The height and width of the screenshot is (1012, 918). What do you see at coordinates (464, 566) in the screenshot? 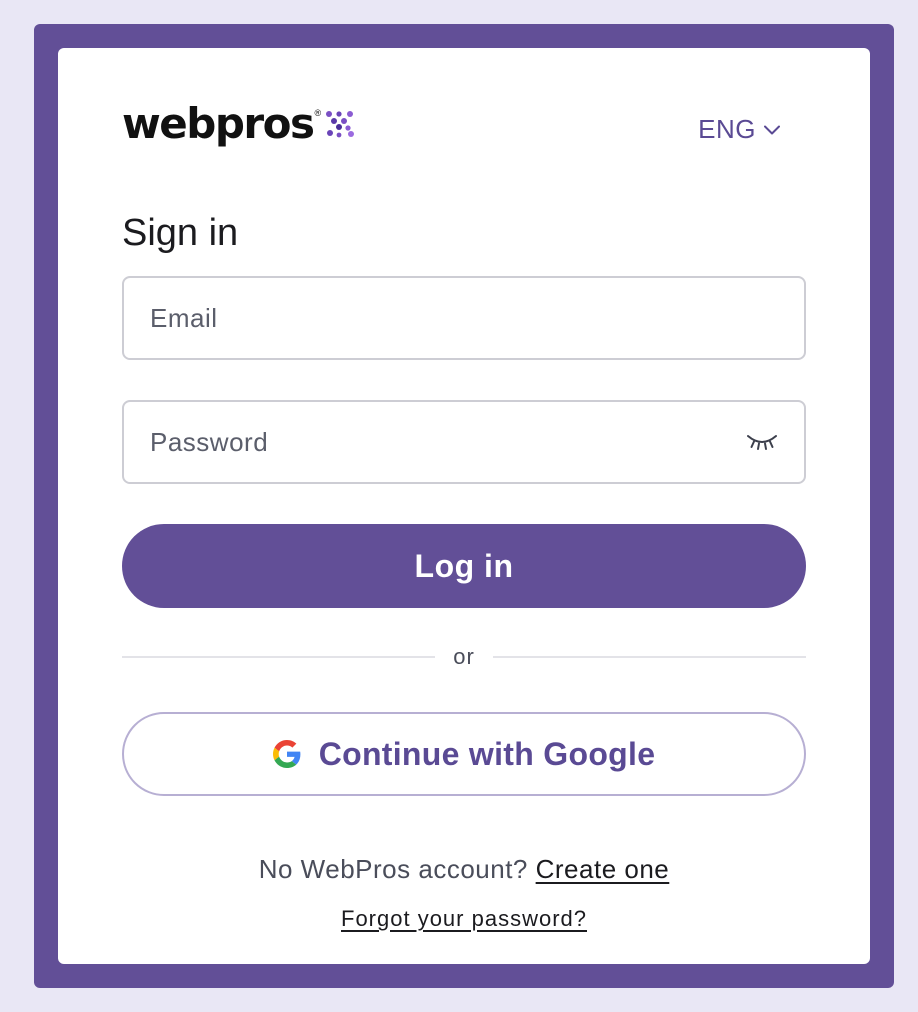
I see `login-button: Log in` at bounding box center [464, 566].